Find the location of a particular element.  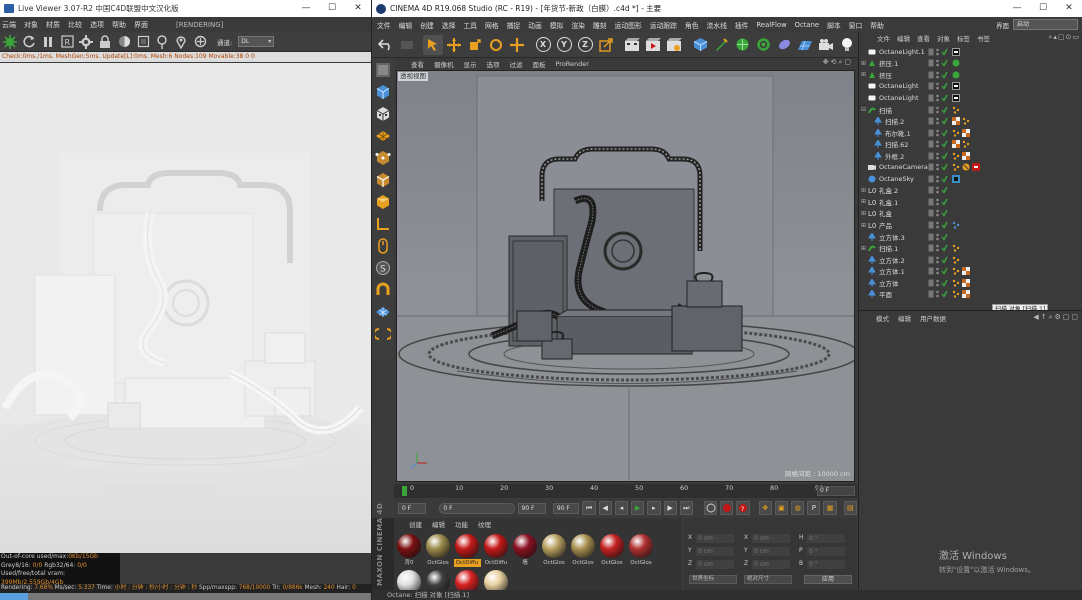

checker-tag-icon is located at coordinates (966, 155).